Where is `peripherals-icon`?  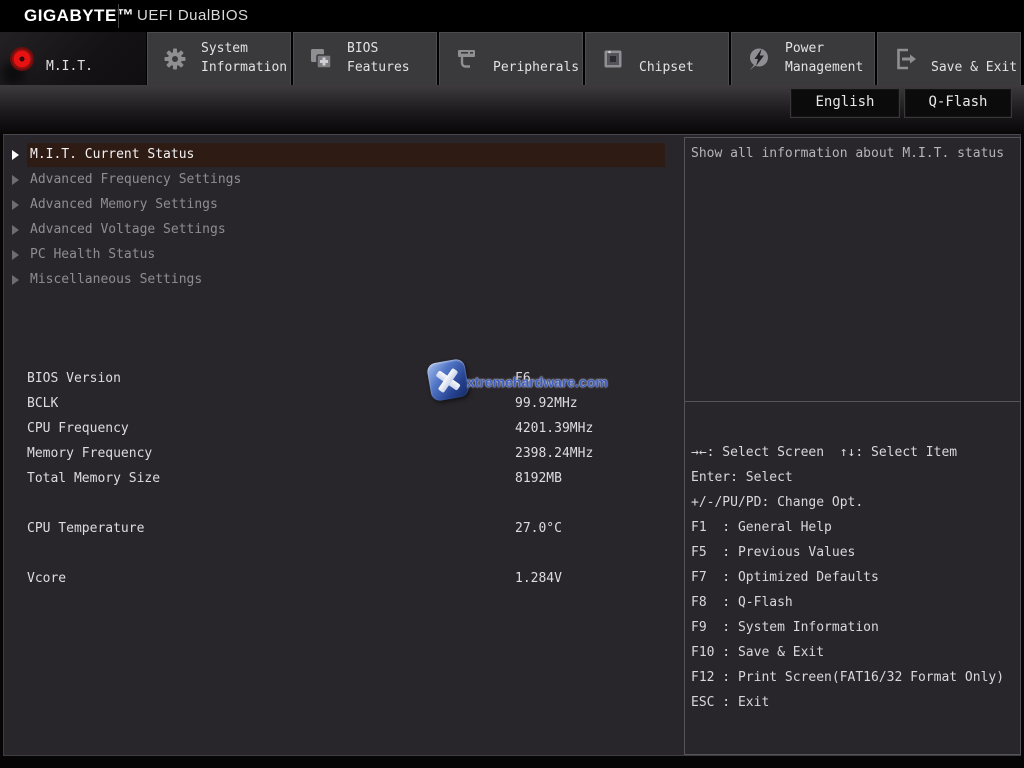
peripherals-icon is located at coordinates (467, 59).